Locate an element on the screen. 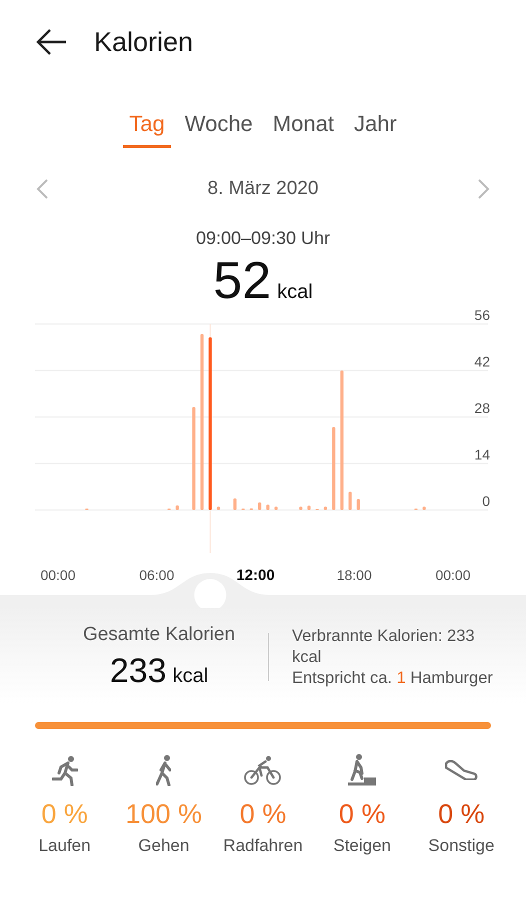  total-label: Gesamte Kalorien is located at coordinates (159, 635).